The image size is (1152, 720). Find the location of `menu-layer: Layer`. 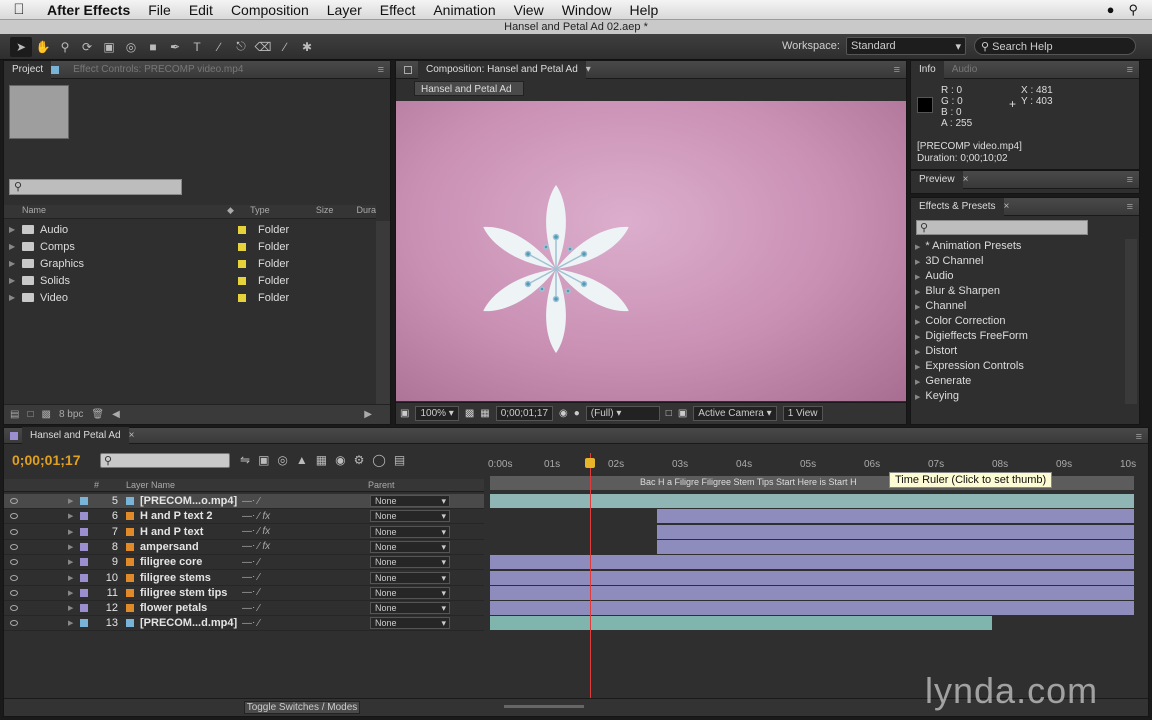

menu-layer: Layer is located at coordinates (344, 10).